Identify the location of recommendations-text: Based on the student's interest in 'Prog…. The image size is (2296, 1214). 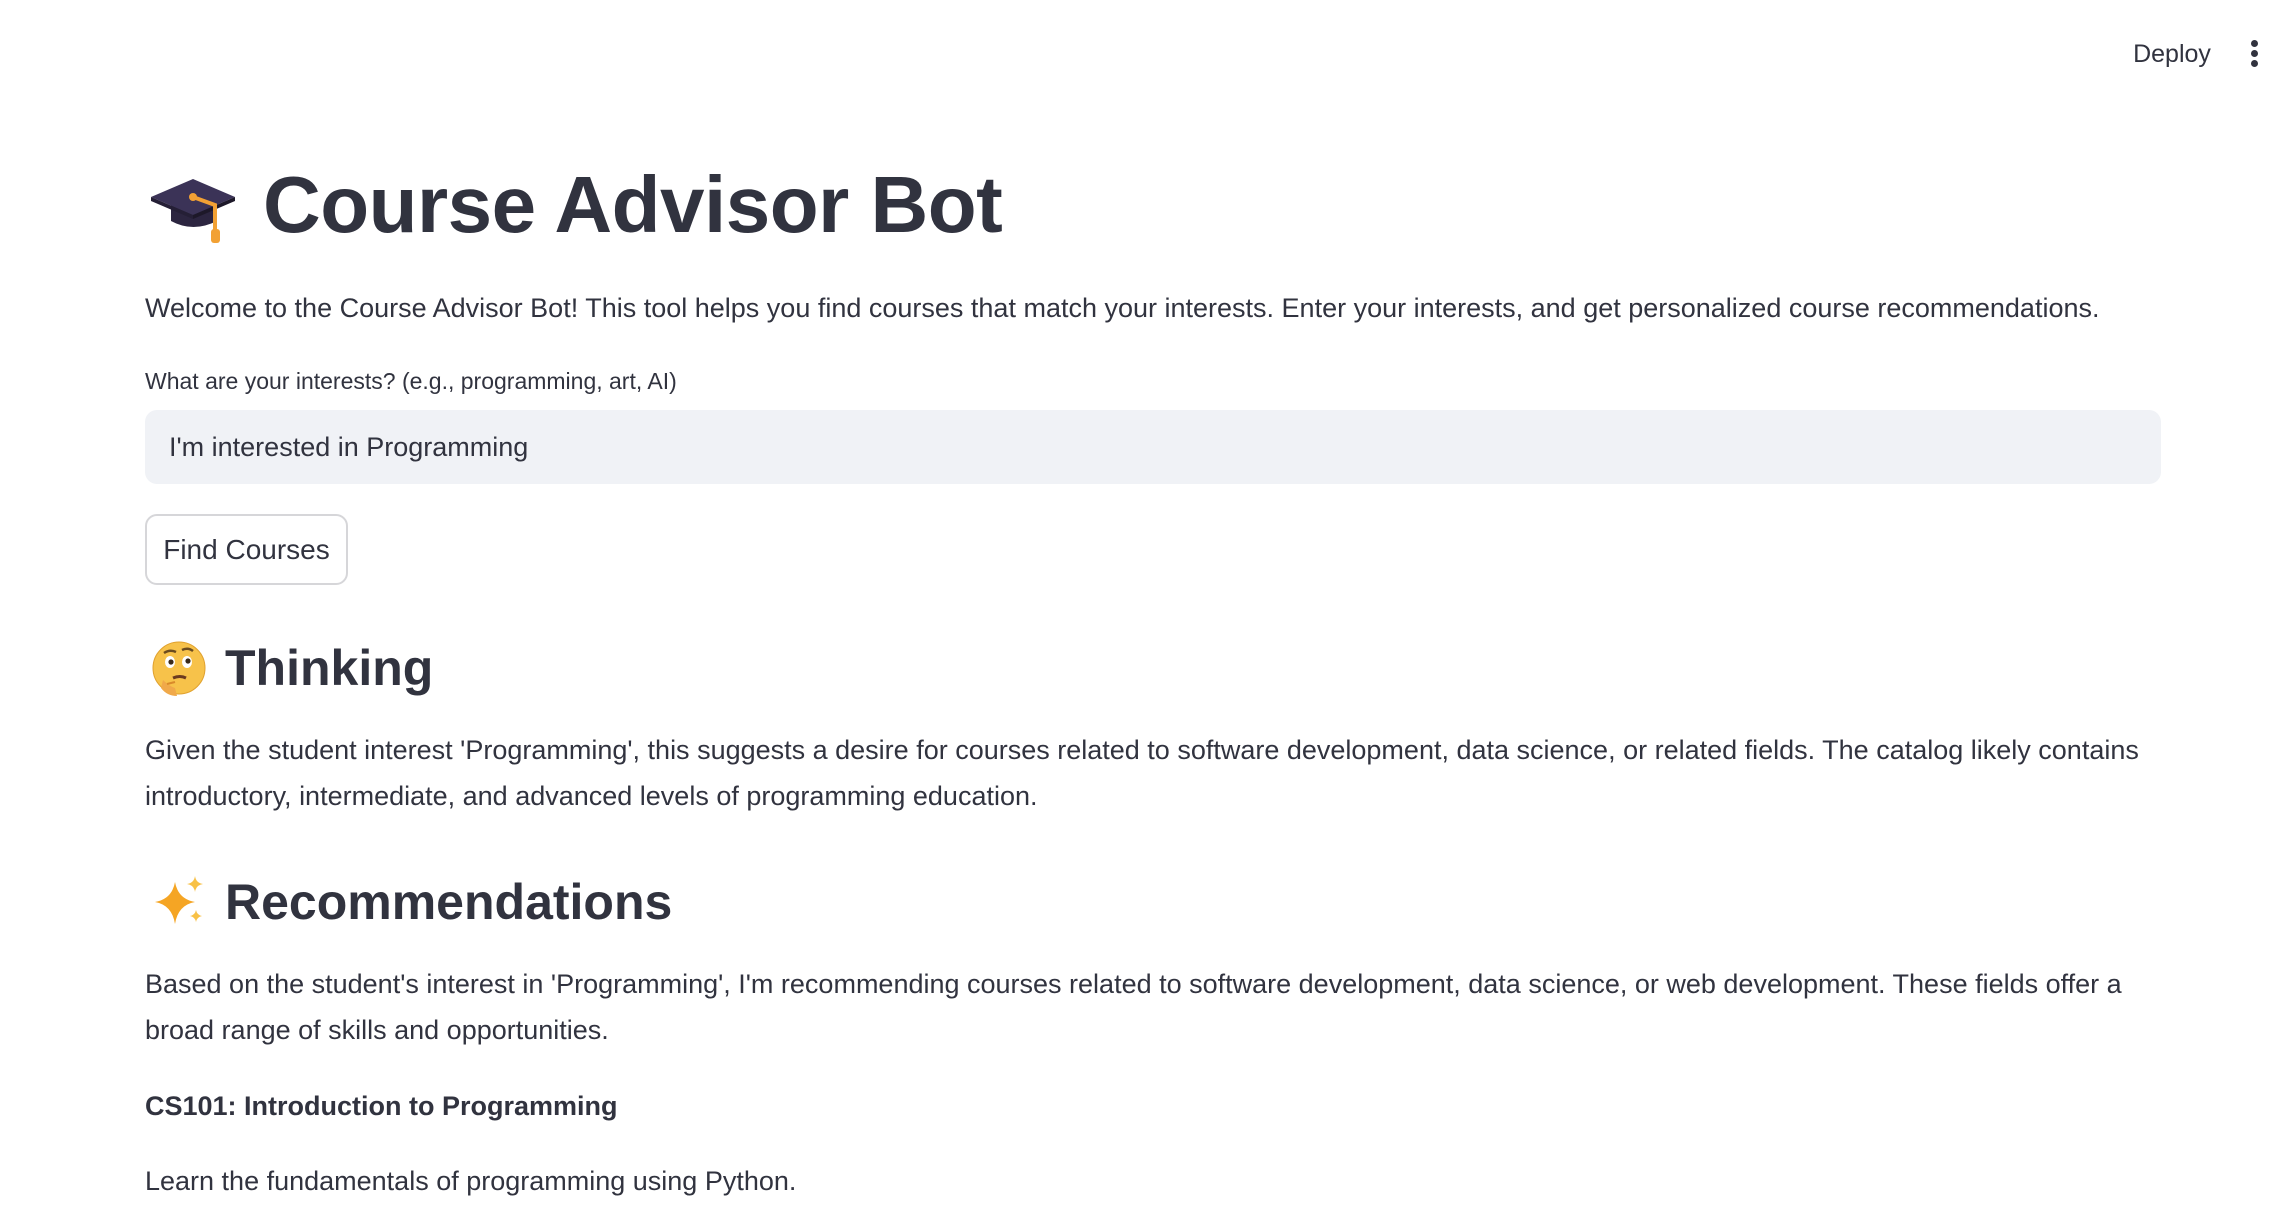
(1133, 1007).